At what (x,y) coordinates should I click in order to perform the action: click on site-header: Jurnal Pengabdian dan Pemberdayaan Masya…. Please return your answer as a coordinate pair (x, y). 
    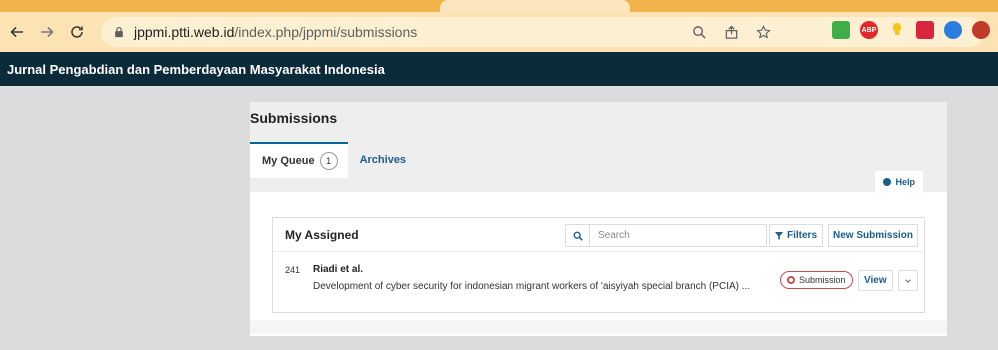
    Looking at the image, I should click on (499, 69).